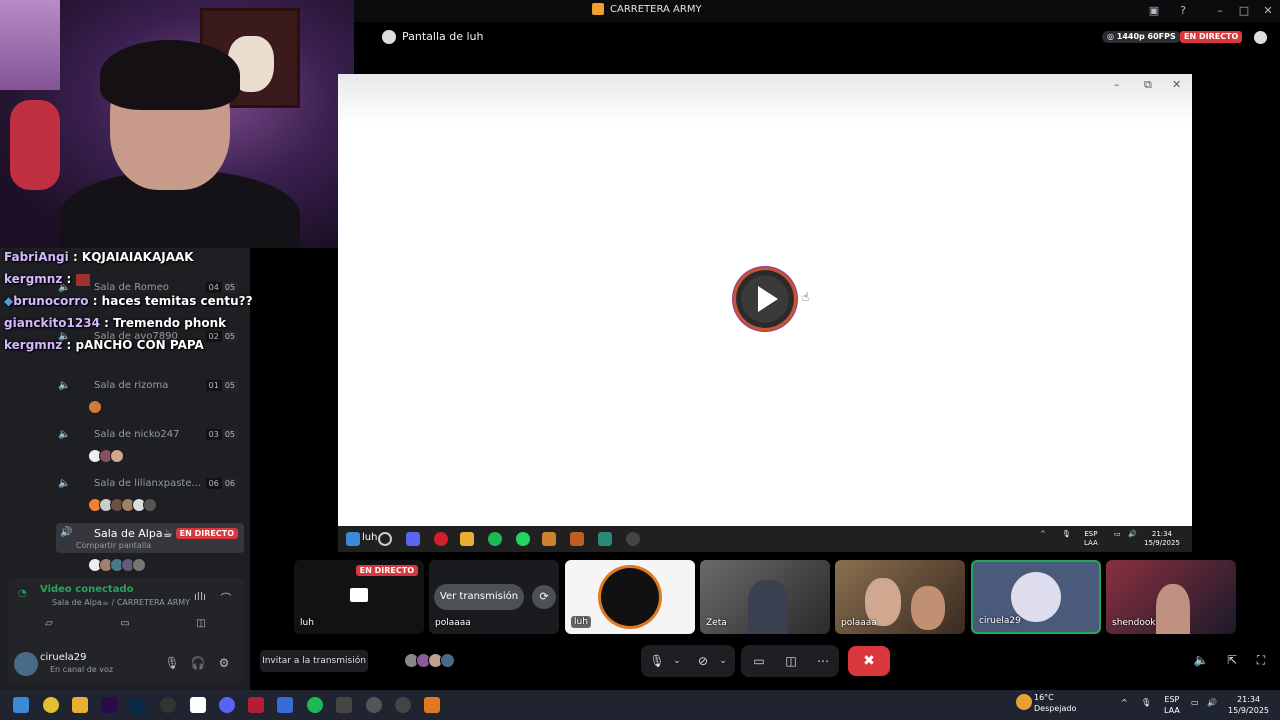 The width and height of the screenshot is (1280, 720). Describe the element at coordinates (823, 661) in the screenshot. I see `more-options-icon: ⋯` at that location.